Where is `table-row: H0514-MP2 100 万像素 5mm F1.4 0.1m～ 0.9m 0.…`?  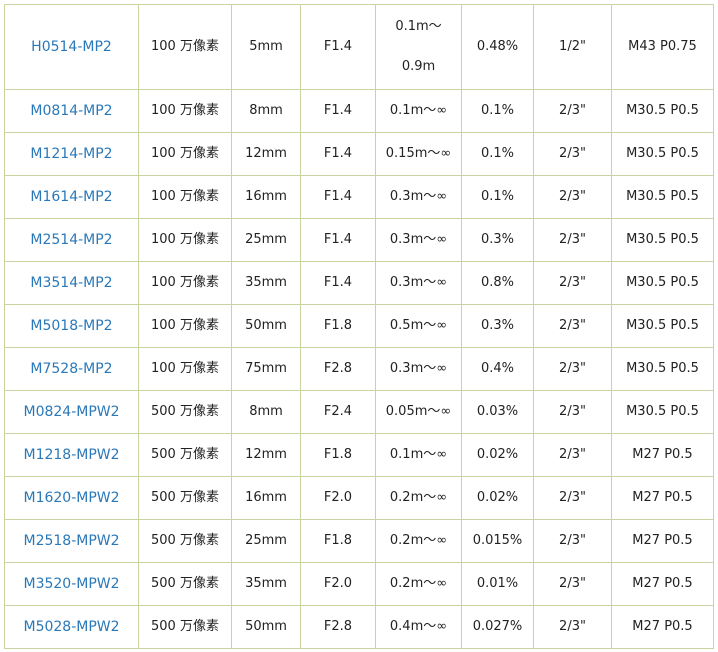 table-row: H0514-MP2 100 万像素 5mm F1.4 0.1m～ 0.9m 0.… is located at coordinates (359, 47).